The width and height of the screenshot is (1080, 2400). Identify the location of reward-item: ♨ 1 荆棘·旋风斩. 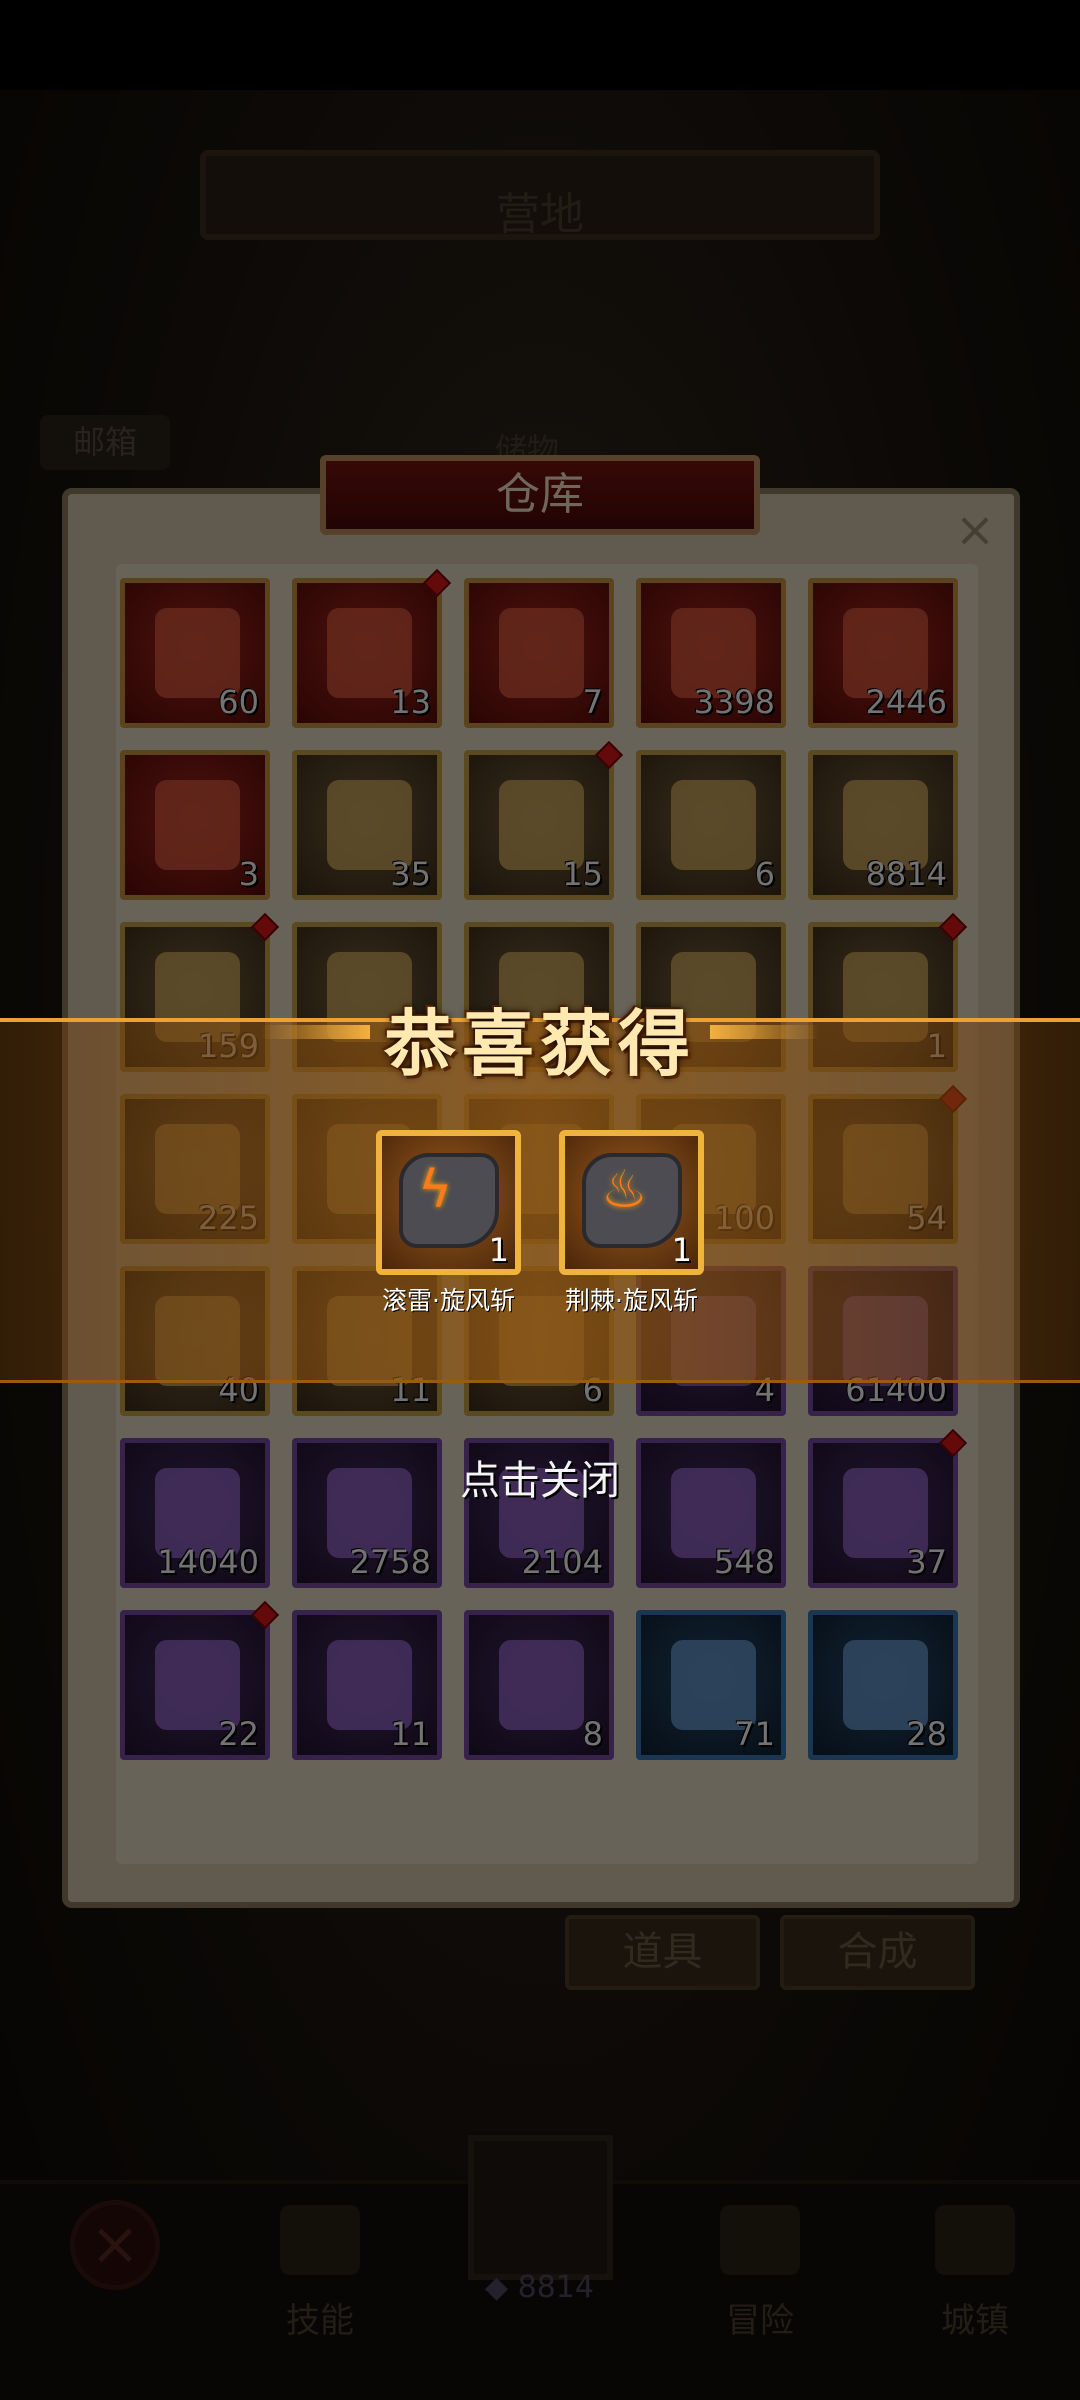
(631, 1223).